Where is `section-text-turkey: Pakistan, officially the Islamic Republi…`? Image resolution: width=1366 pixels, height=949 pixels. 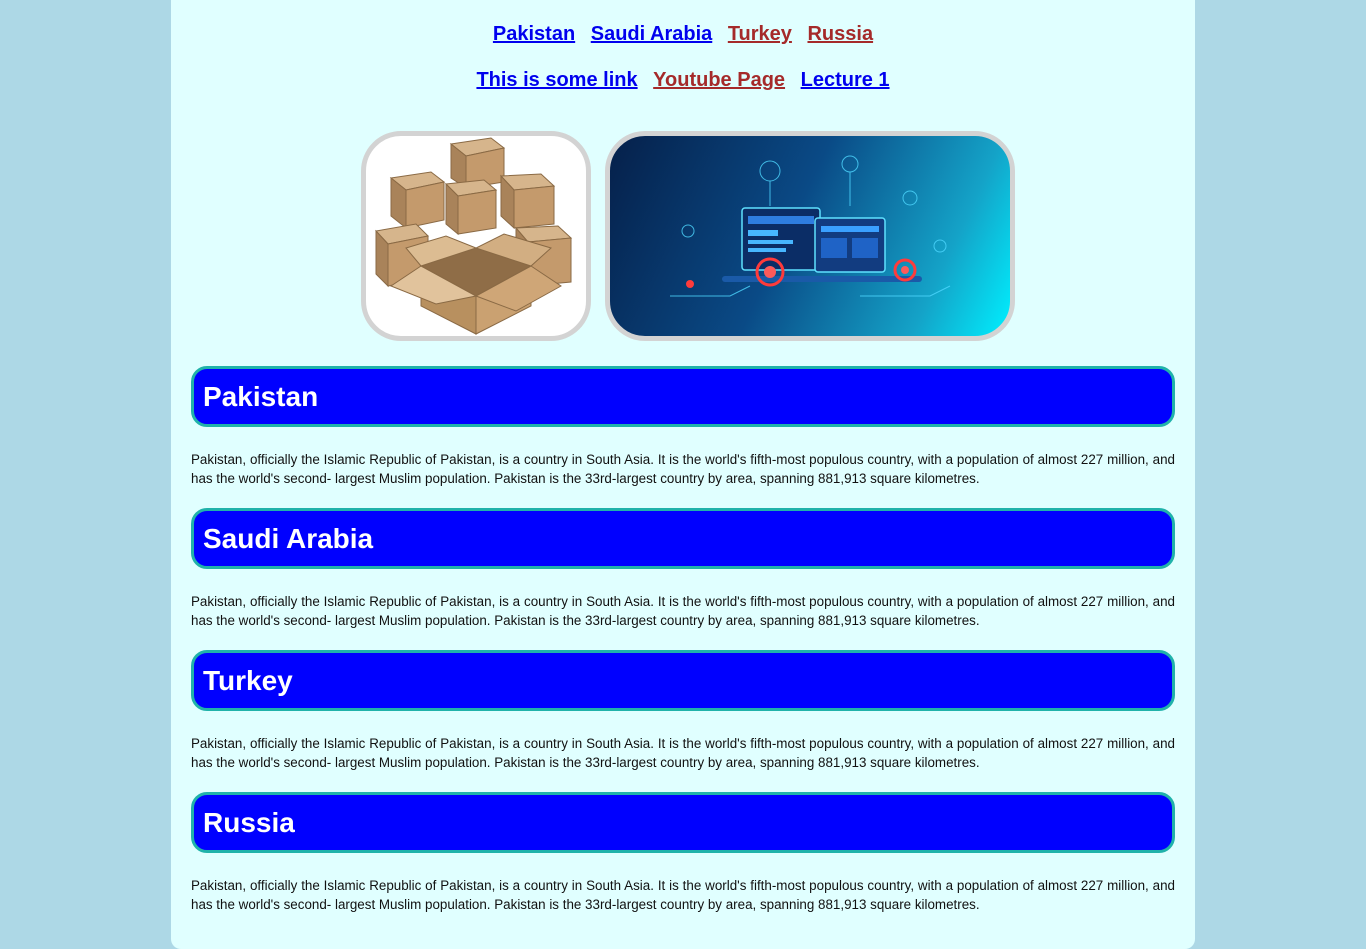 section-text-turkey: Pakistan, officially the Islamic Republi… is located at coordinates (683, 753).